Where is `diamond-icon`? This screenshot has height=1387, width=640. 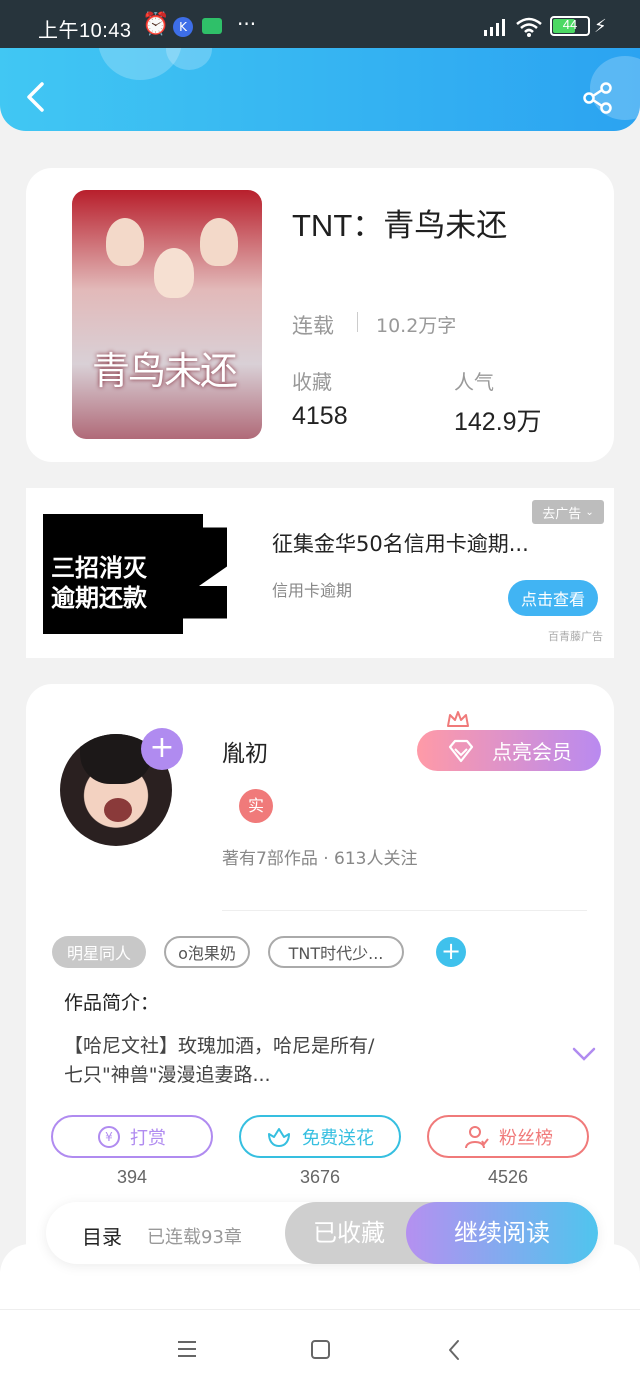 diamond-icon is located at coordinates (461, 750).